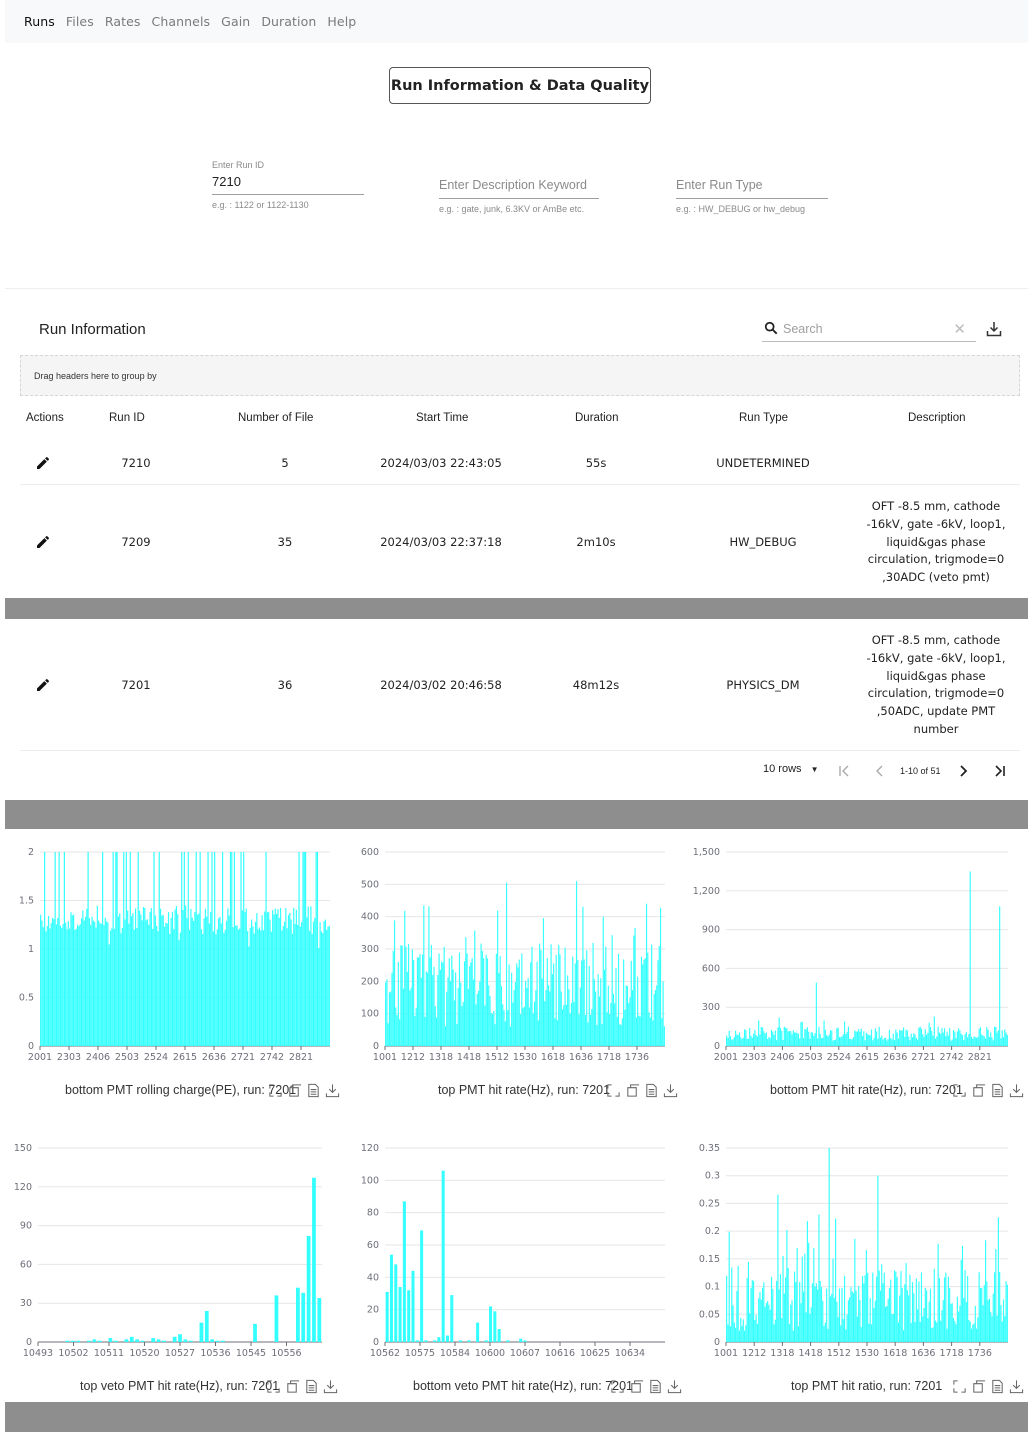  I want to click on nav-gain: Gain, so click(235, 21).